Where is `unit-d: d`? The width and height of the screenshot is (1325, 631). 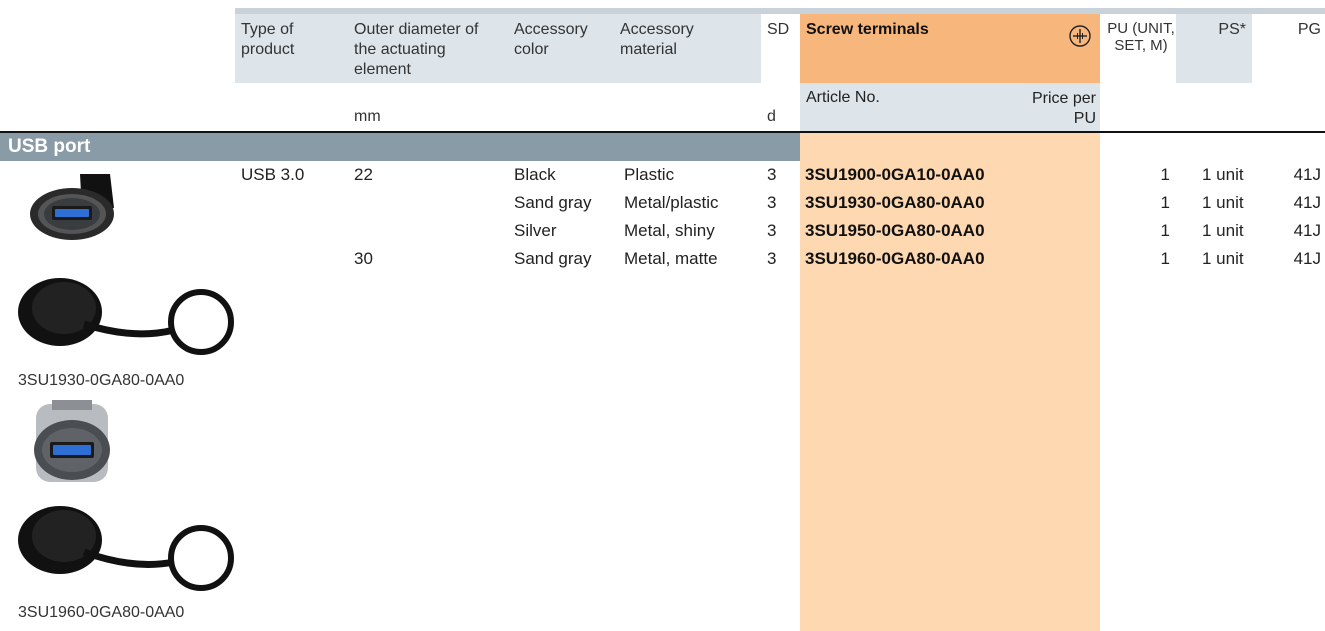
unit-d: d is located at coordinates (771, 116).